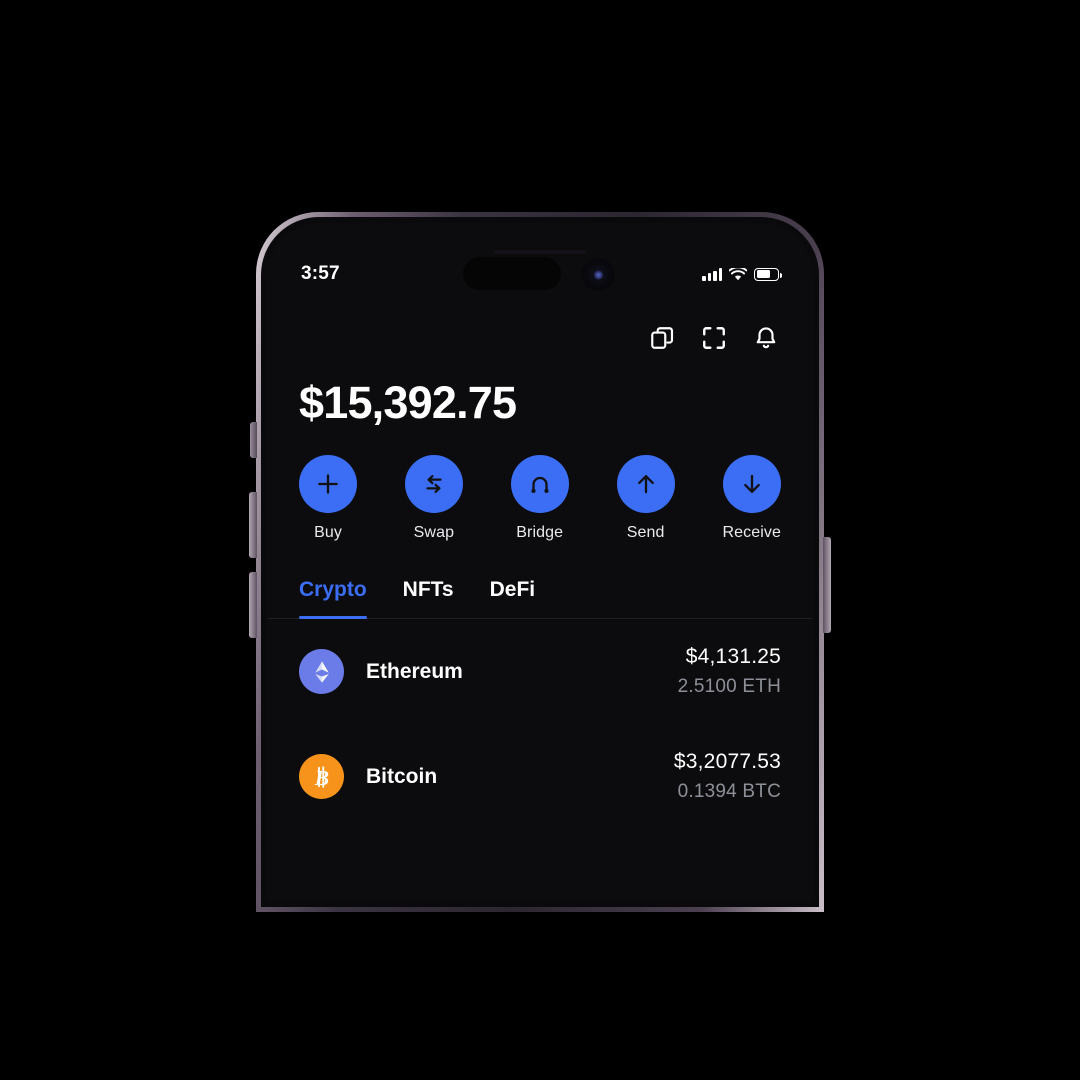 This screenshot has height=1080, width=1080. I want to click on svg-text: B, so click(320, 777).